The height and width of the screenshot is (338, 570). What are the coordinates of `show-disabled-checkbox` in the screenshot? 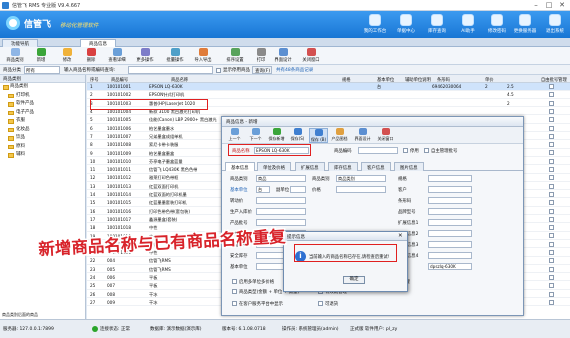 It's located at (218, 70).